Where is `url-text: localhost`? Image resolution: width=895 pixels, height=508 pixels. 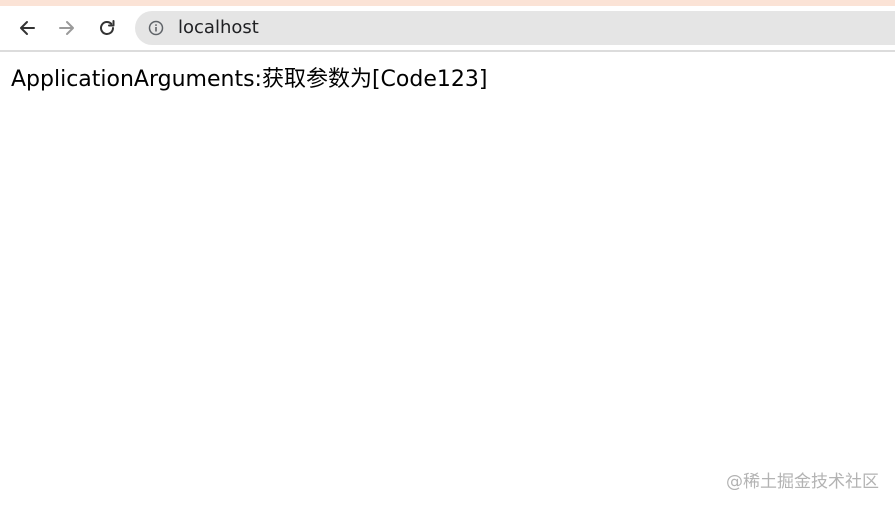 url-text: localhost is located at coordinates (218, 28).